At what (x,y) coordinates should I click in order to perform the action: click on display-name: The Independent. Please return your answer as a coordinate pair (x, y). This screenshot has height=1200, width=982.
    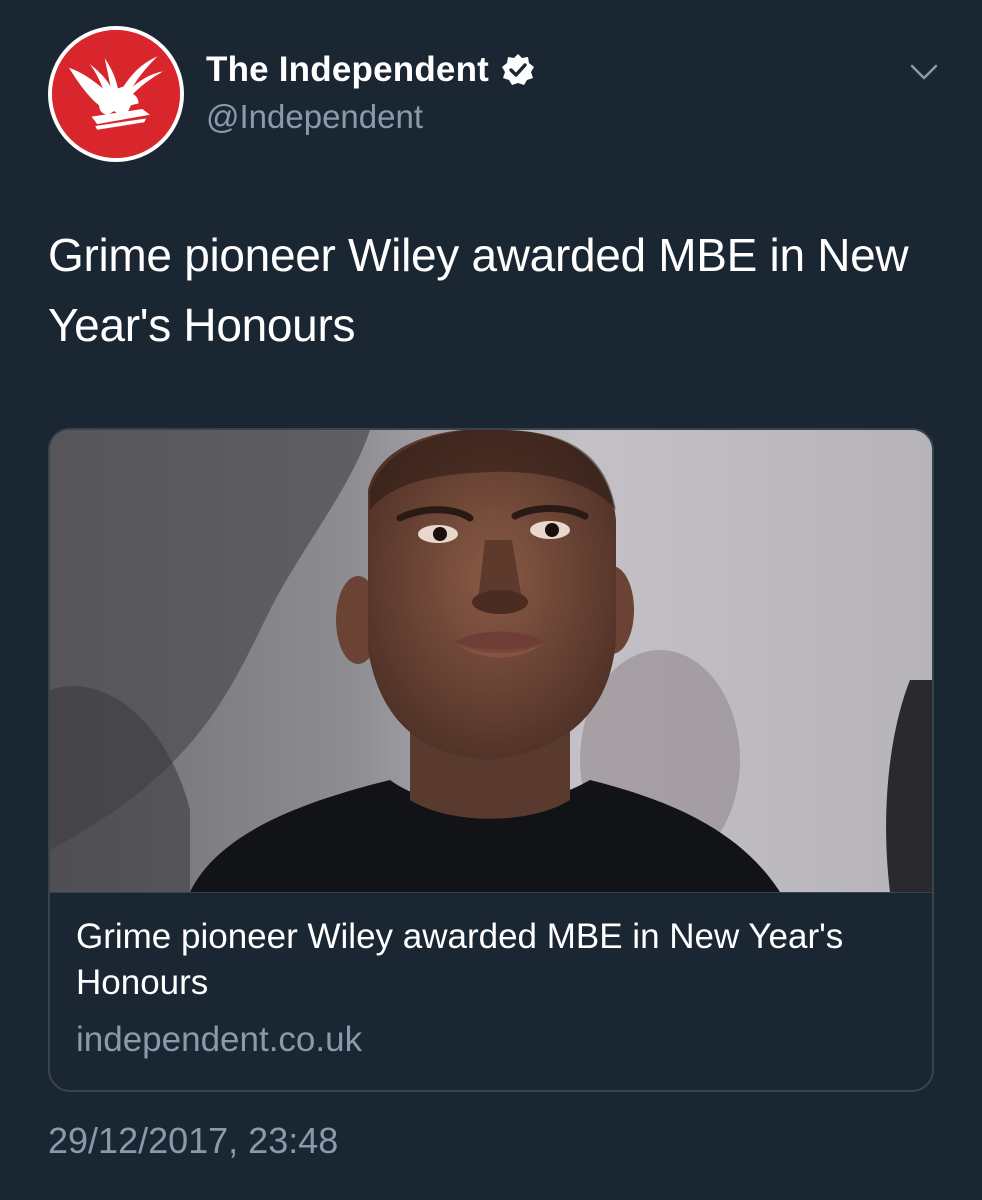
    Looking at the image, I should click on (347, 70).